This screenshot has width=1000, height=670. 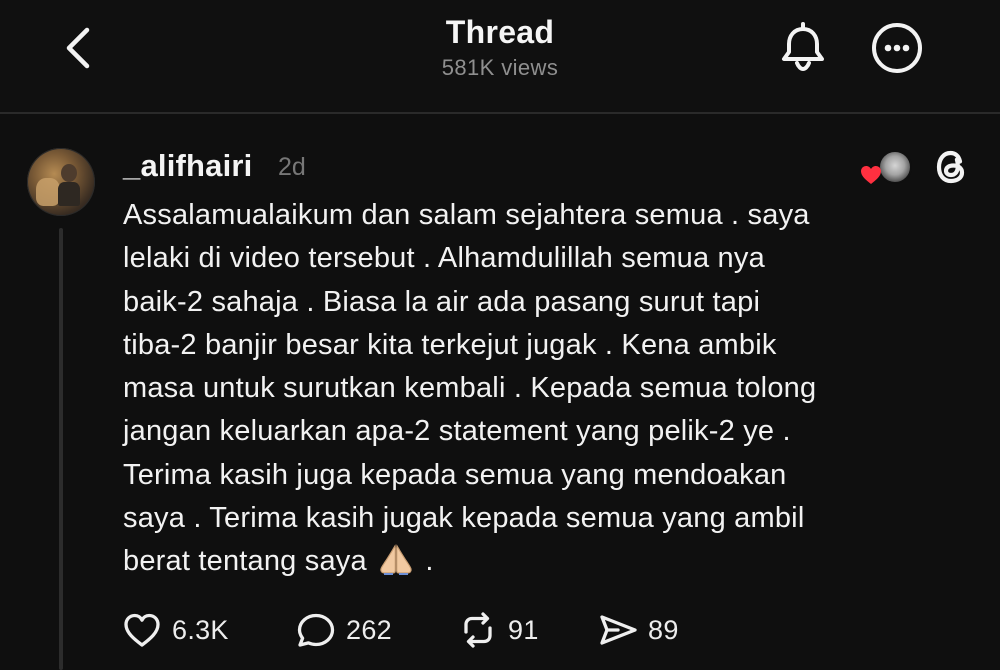 I want to click on share-button: 89, so click(x=637, y=630).